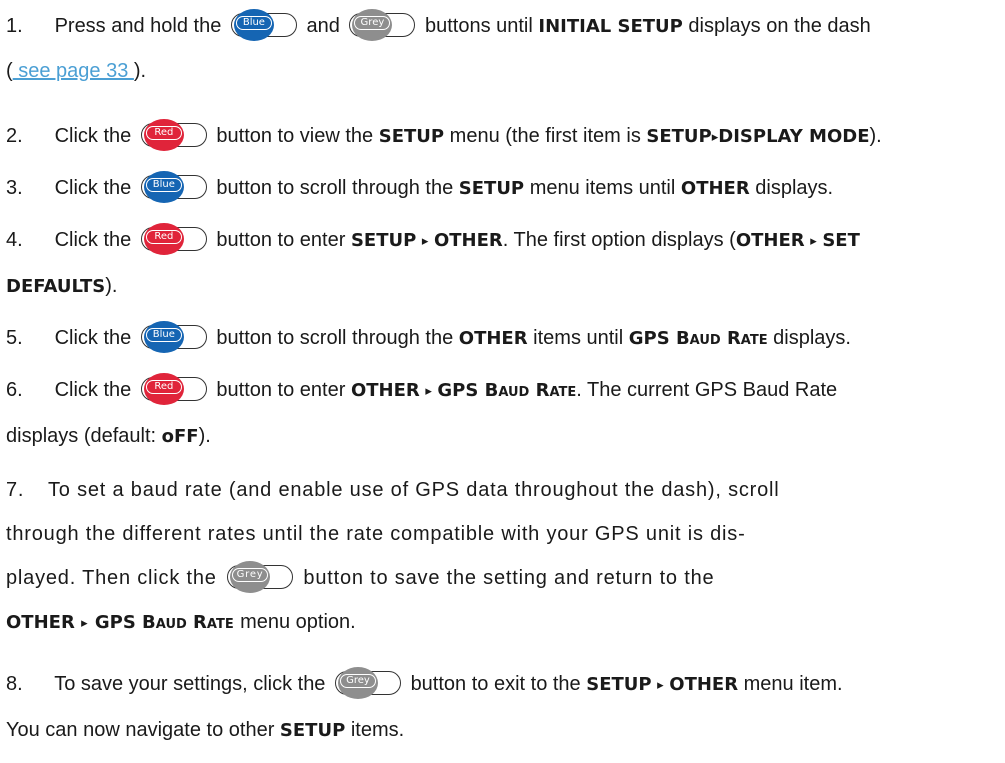 Image resolution: width=1005 pixels, height=763 pixels. Describe the element at coordinates (73, 71) in the screenshot. I see `page-link: see page 33` at that location.